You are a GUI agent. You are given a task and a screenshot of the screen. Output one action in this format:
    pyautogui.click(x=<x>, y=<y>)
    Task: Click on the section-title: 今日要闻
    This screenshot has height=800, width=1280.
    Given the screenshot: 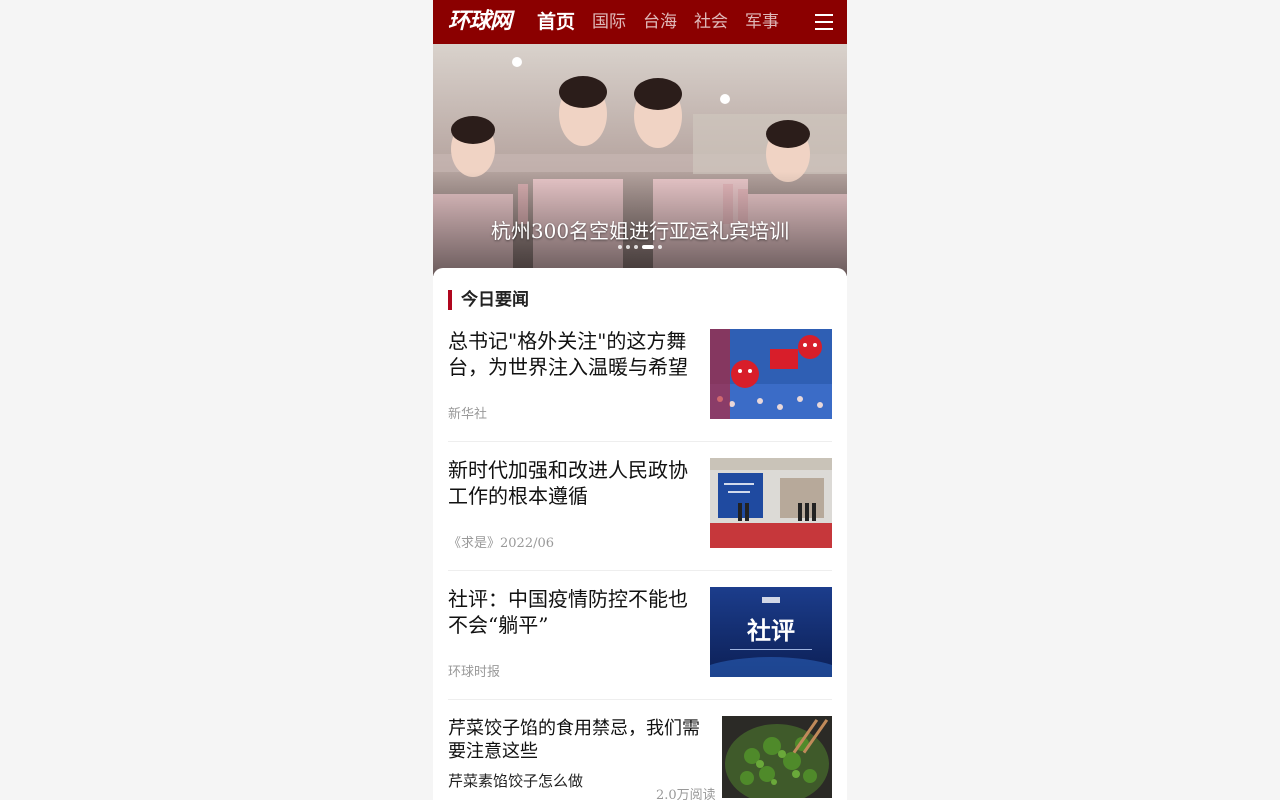 What is the action you would take?
    pyautogui.click(x=488, y=300)
    